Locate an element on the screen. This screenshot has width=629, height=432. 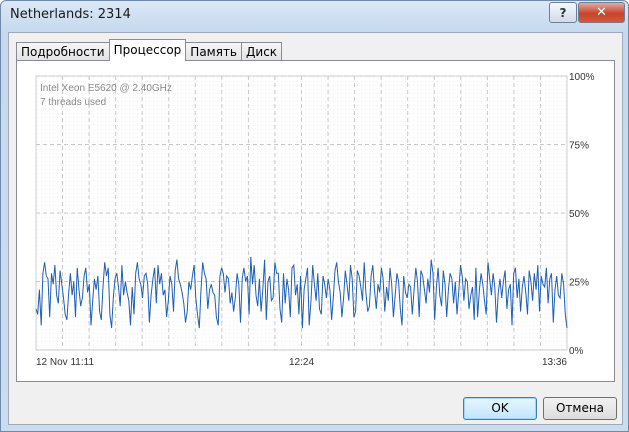
close-button: ✕ is located at coordinates (601, 12).